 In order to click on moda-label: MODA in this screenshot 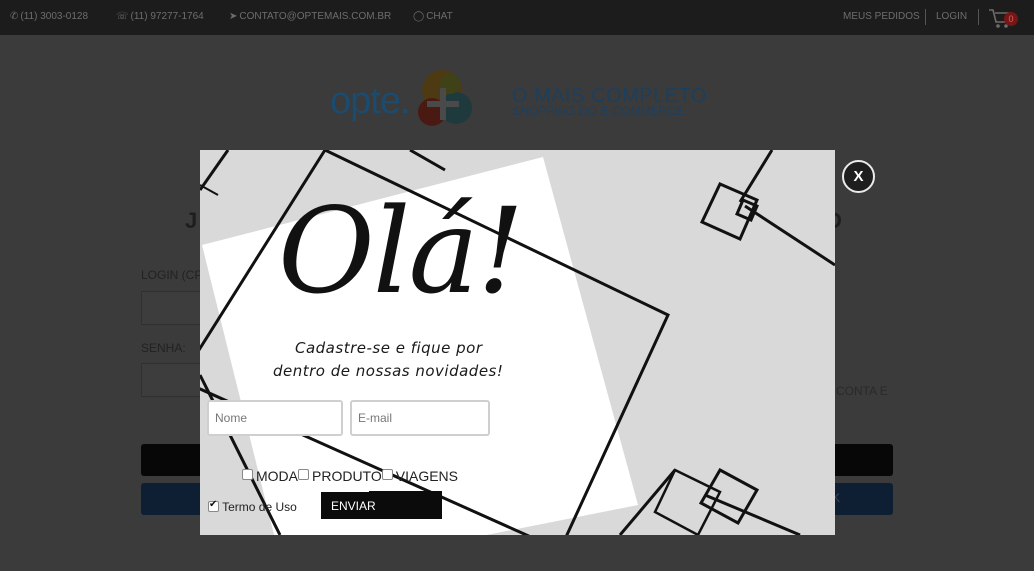, I will do `click(277, 476)`.